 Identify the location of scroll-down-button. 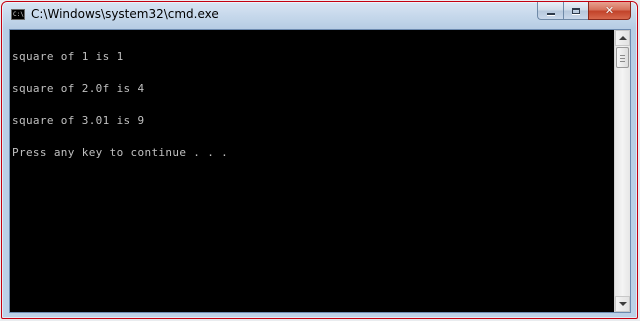
(622, 304).